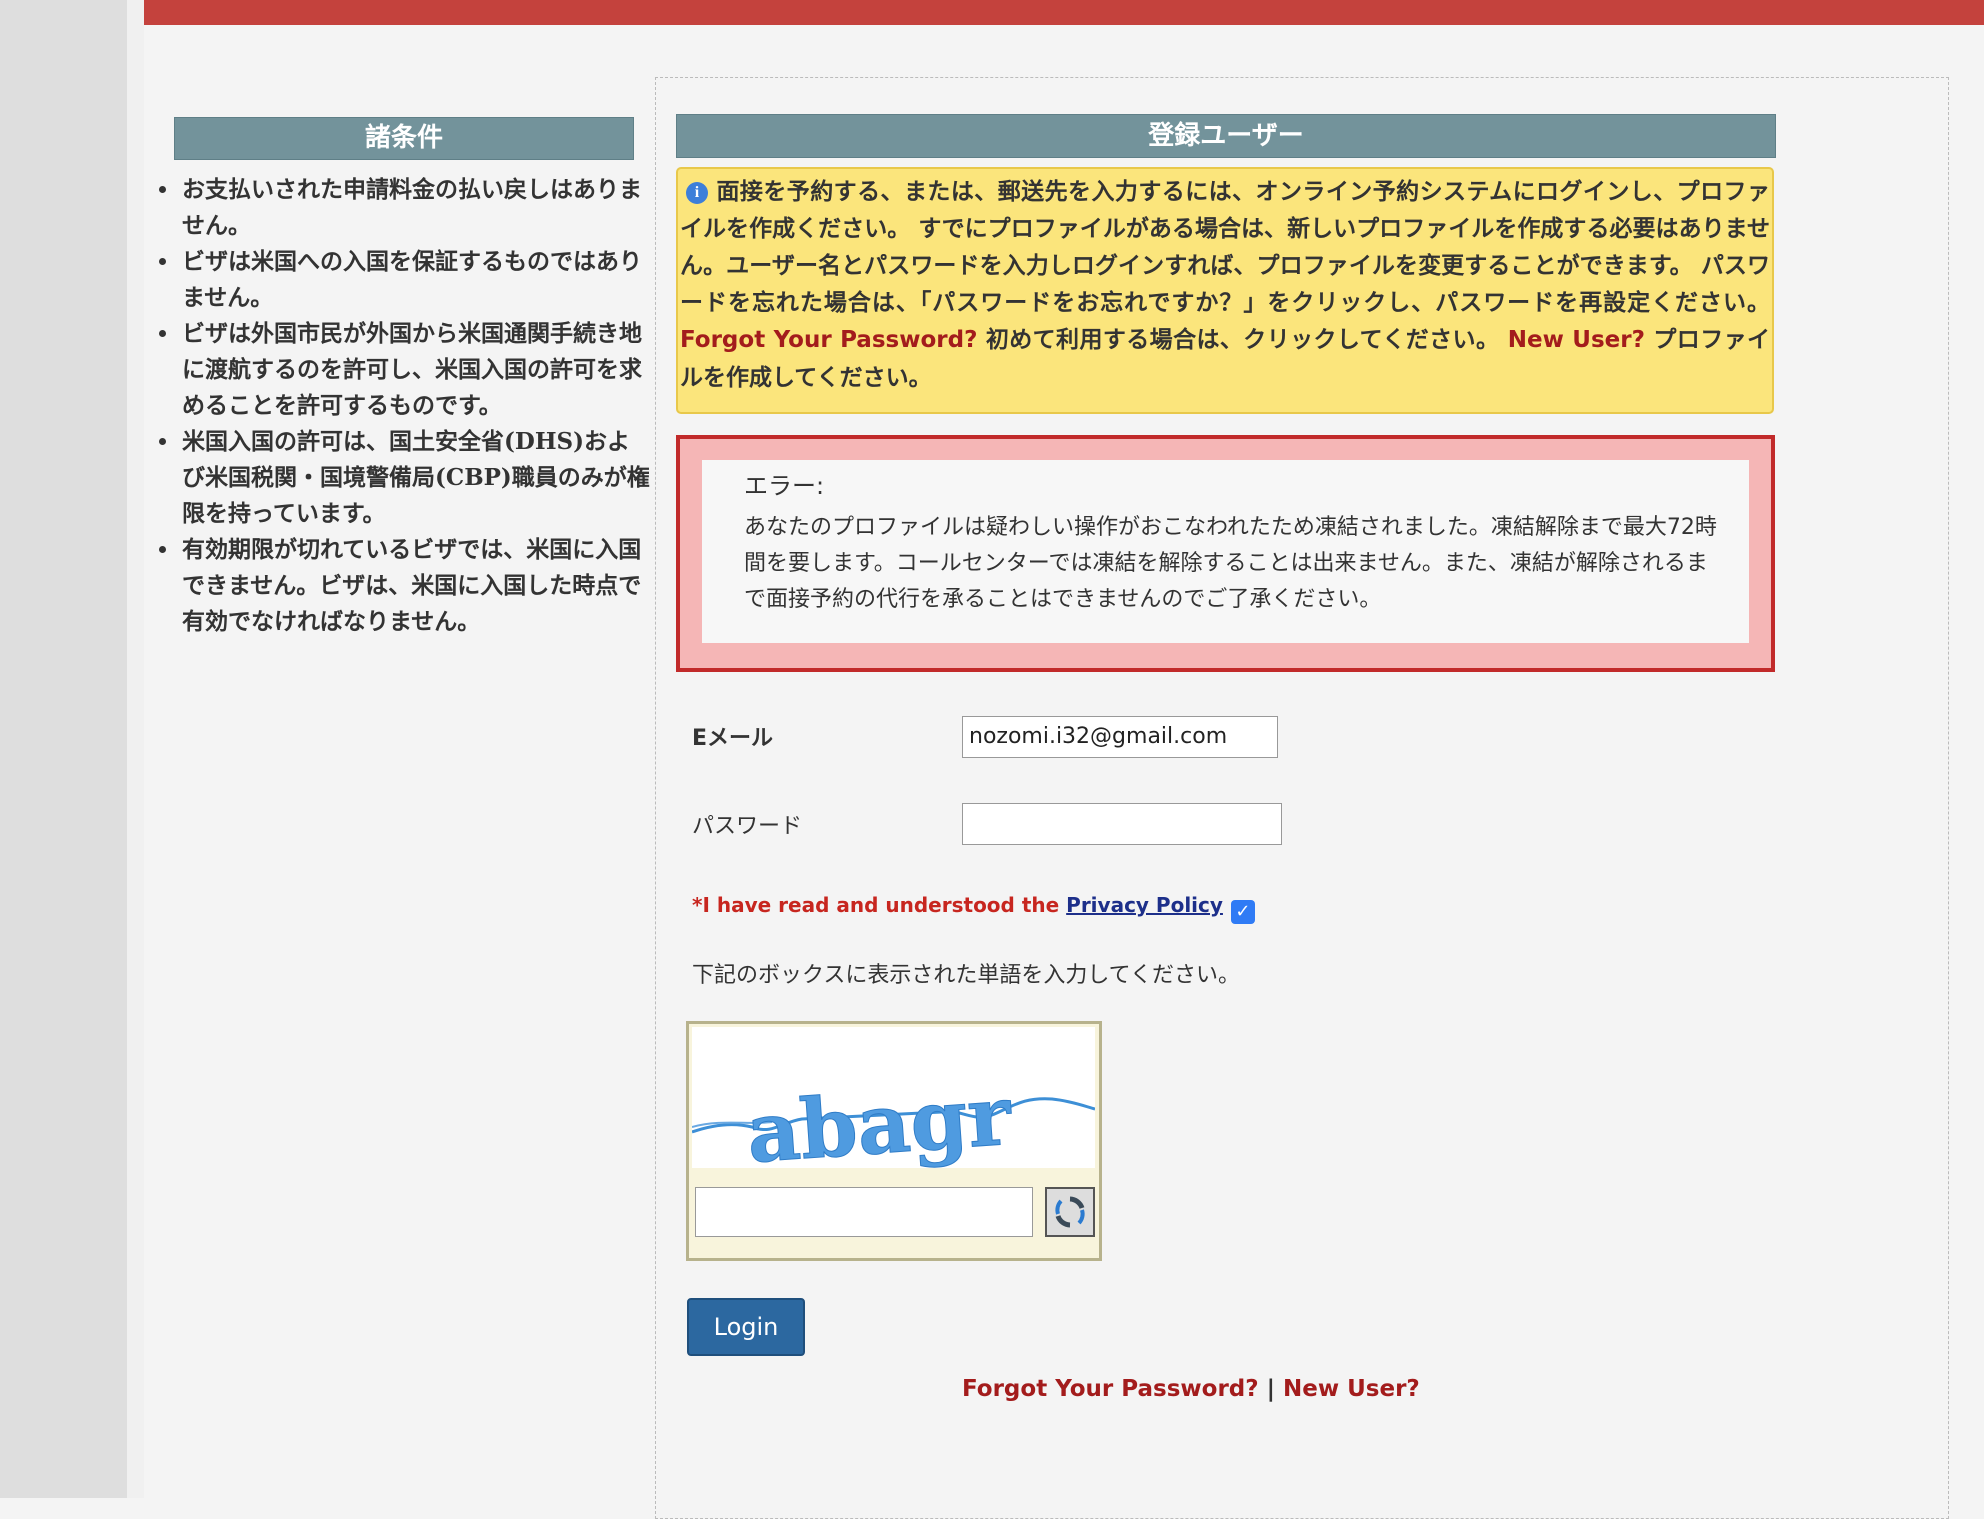 This screenshot has width=1984, height=1519. Describe the element at coordinates (1122, 824) in the screenshot. I see `password-field` at that location.